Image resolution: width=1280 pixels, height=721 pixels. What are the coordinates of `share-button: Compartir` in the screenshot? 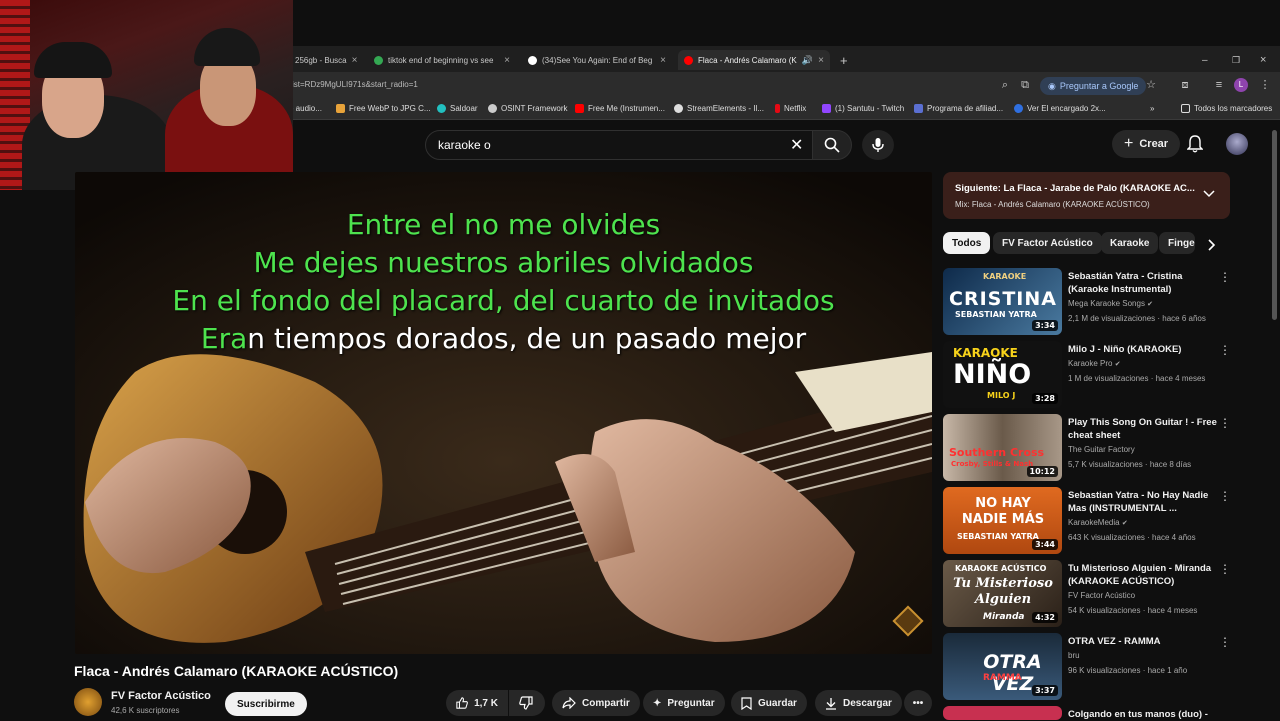 It's located at (596, 703).